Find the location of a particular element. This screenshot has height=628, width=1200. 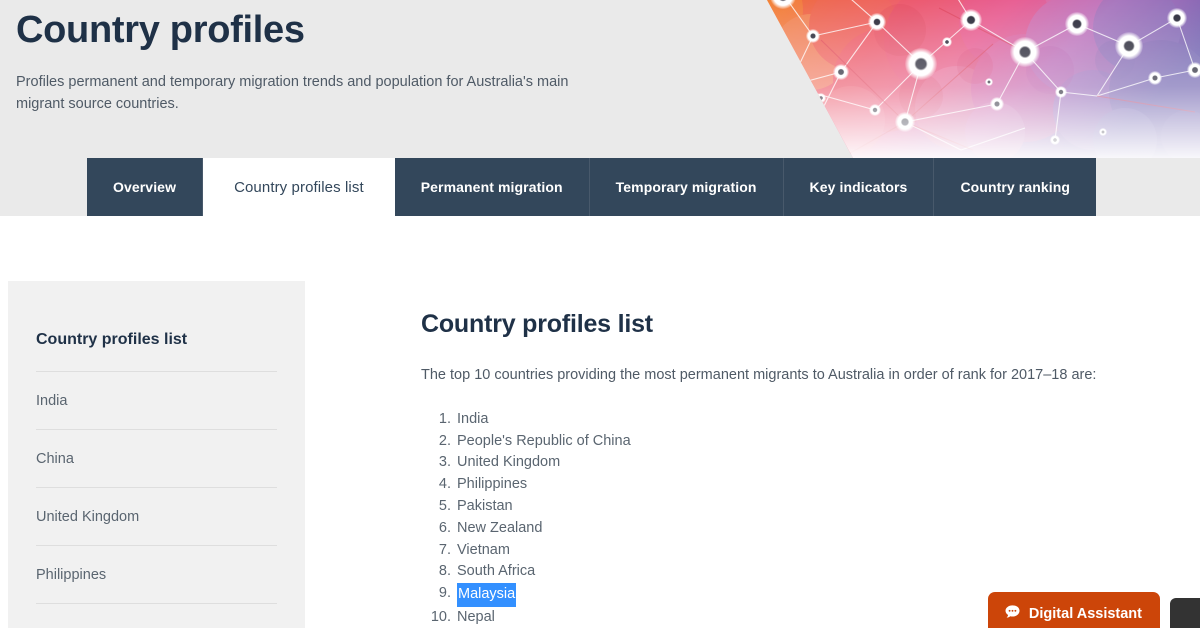

rank-number: 8. is located at coordinates (444, 571).